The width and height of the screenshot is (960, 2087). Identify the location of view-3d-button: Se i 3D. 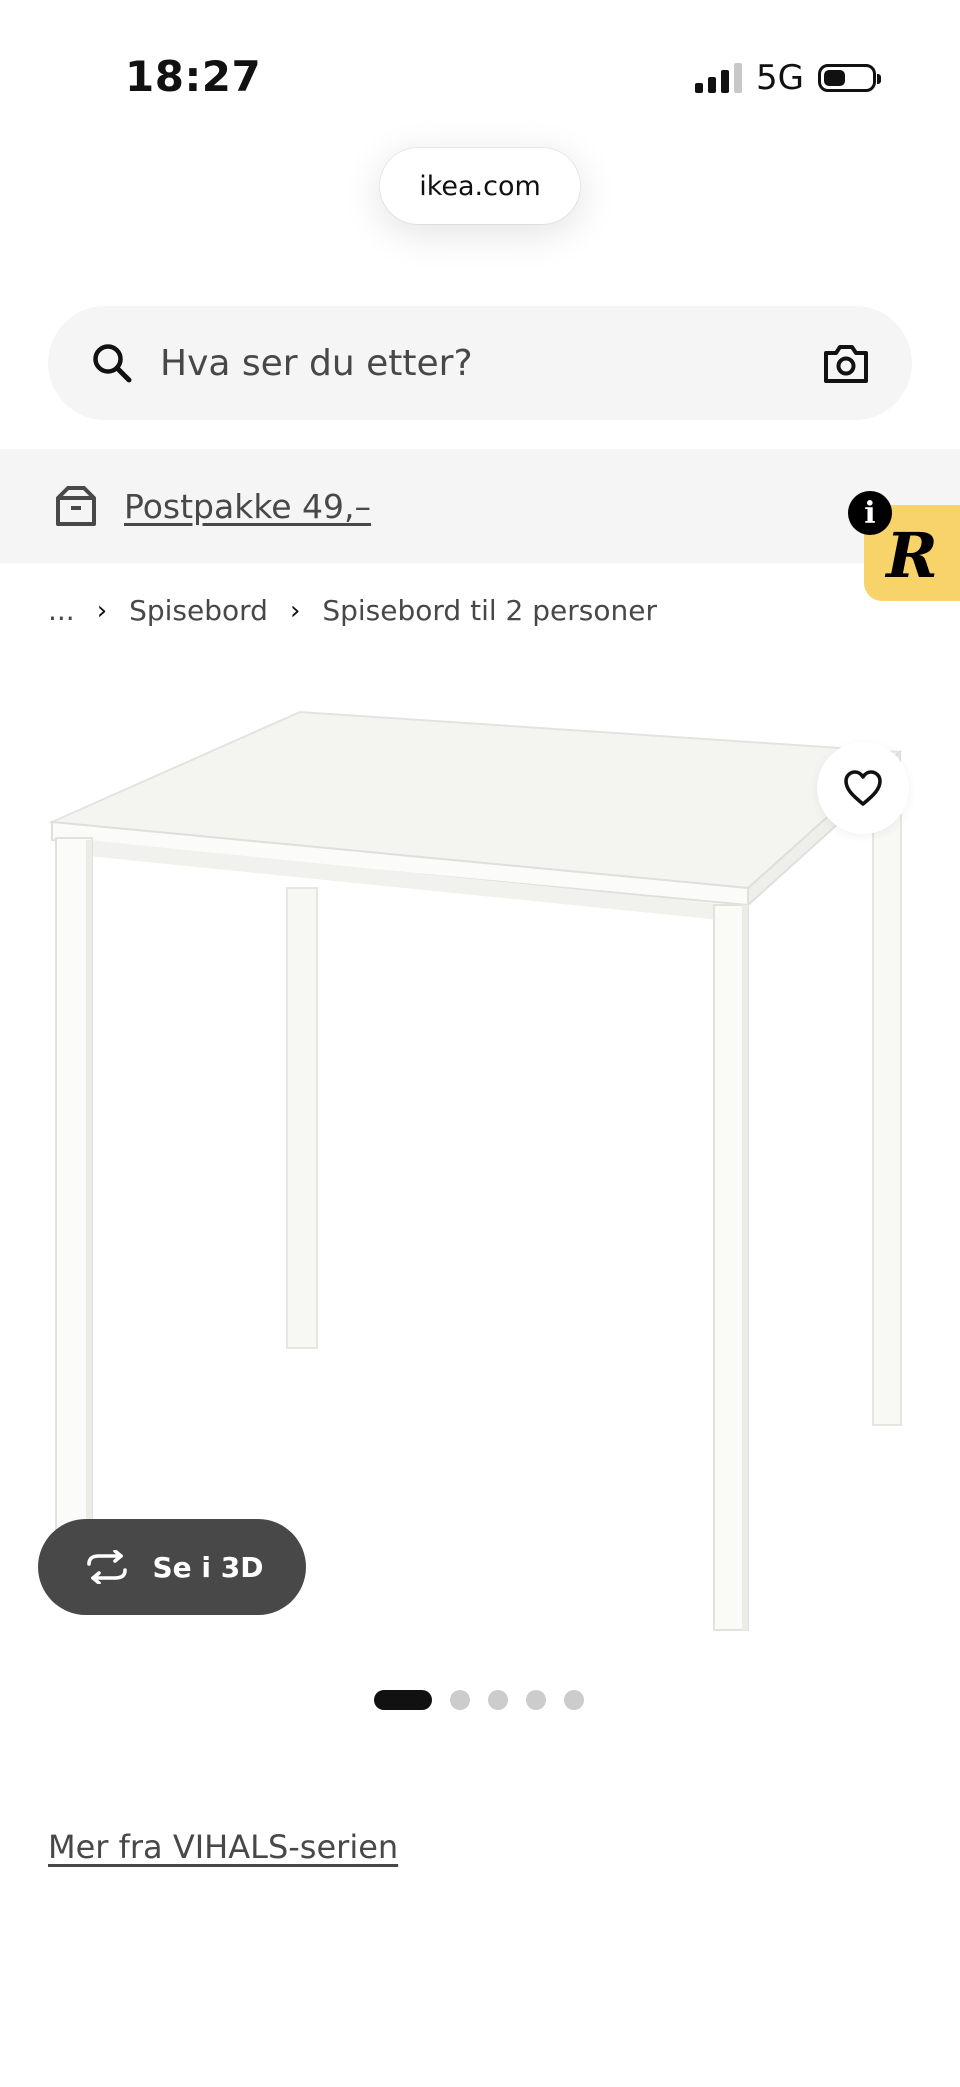
(172, 1567).